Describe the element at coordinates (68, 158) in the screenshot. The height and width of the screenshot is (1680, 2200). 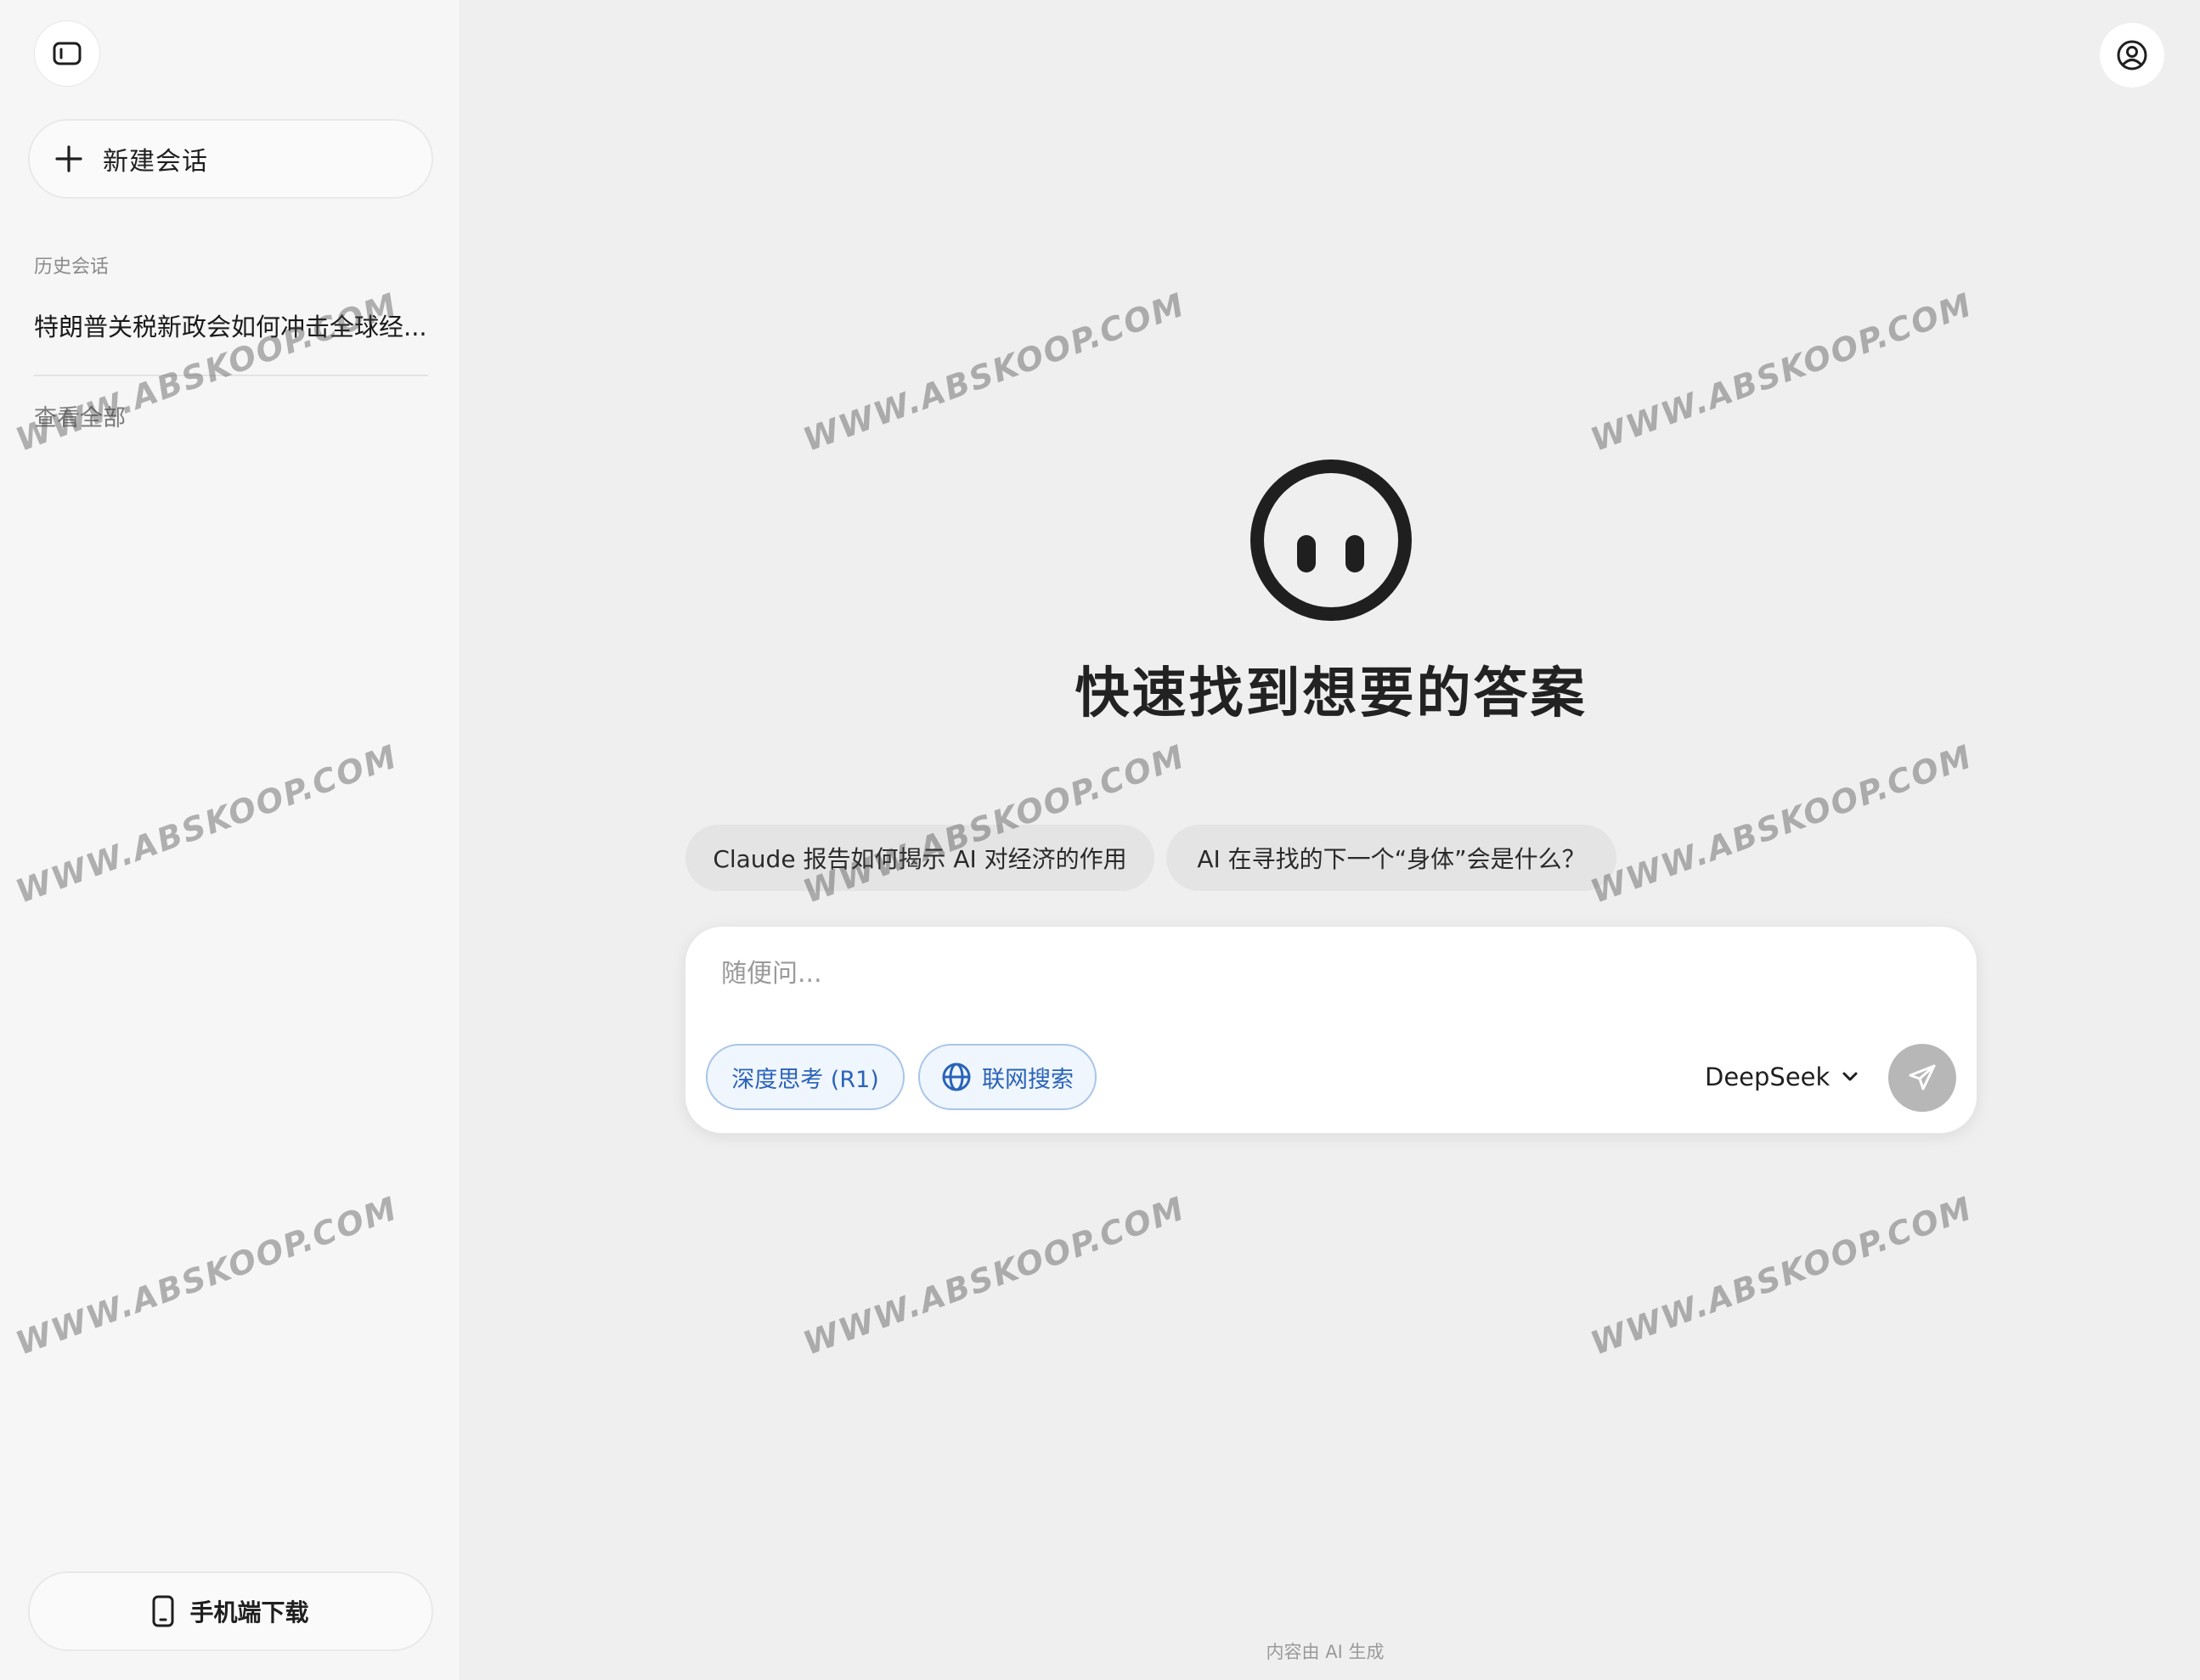
I see `plus-icon` at that location.